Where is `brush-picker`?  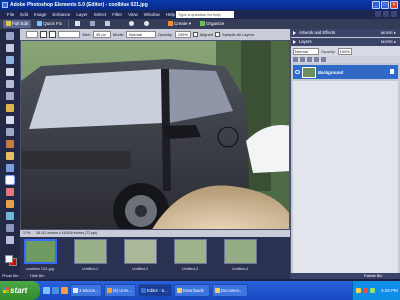
brush-picker is located at coordinates (69, 34).